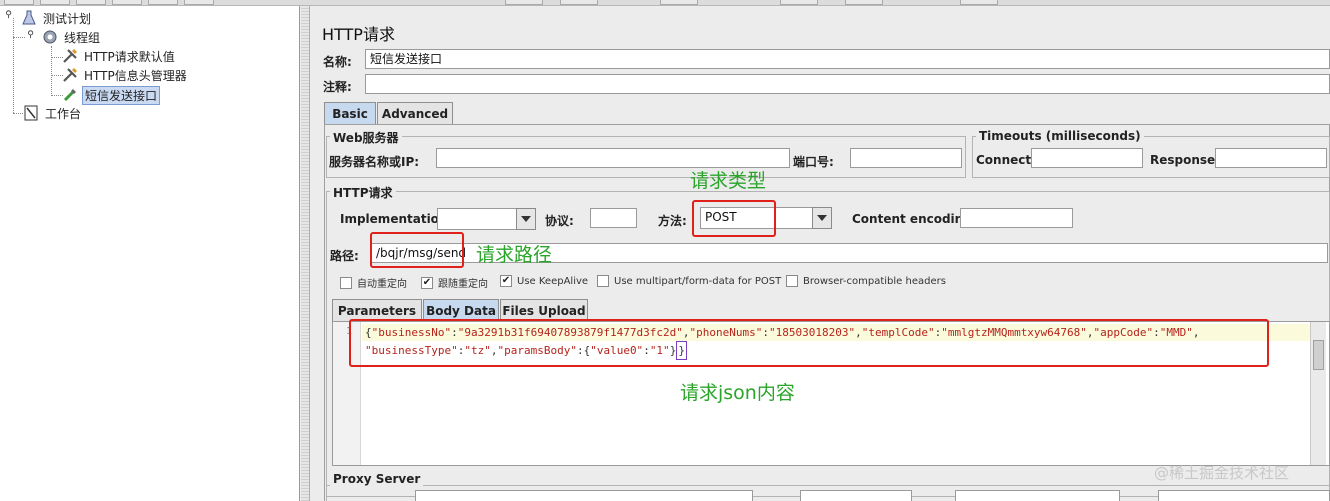  What do you see at coordinates (368, 332) in the screenshot?
I see `code-token: {` at bounding box center [368, 332].